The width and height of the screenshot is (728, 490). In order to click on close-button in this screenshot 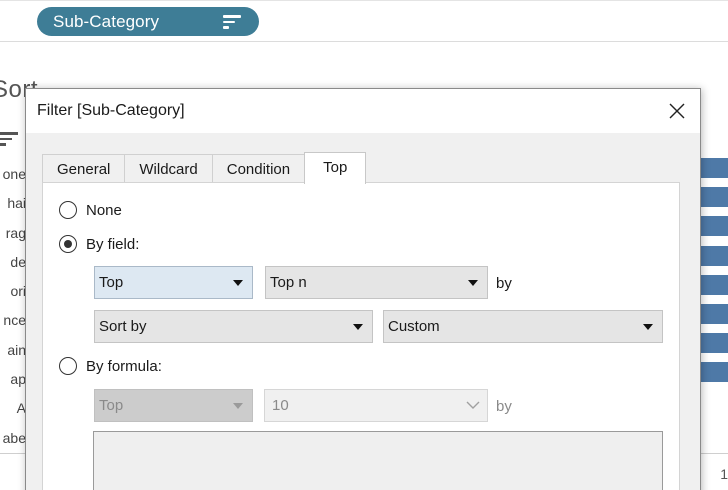, I will do `click(677, 111)`.